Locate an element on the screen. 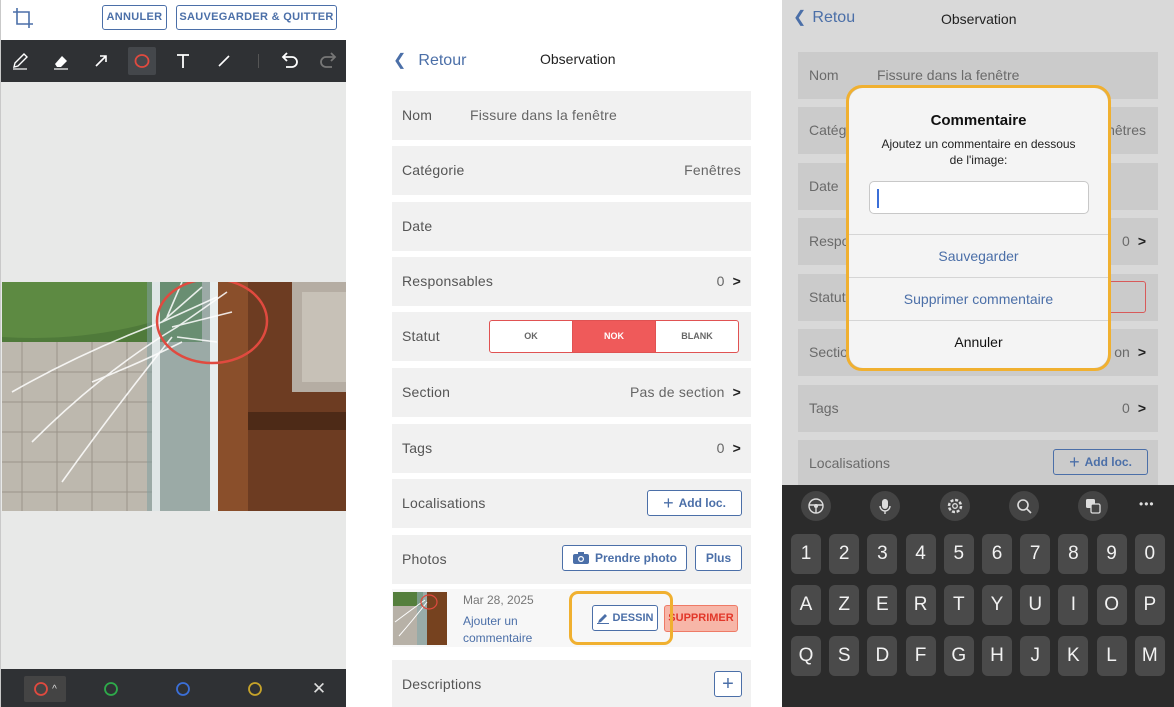 The height and width of the screenshot is (707, 1174). statut-blank: BLANK is located at coordinates (697, 336).